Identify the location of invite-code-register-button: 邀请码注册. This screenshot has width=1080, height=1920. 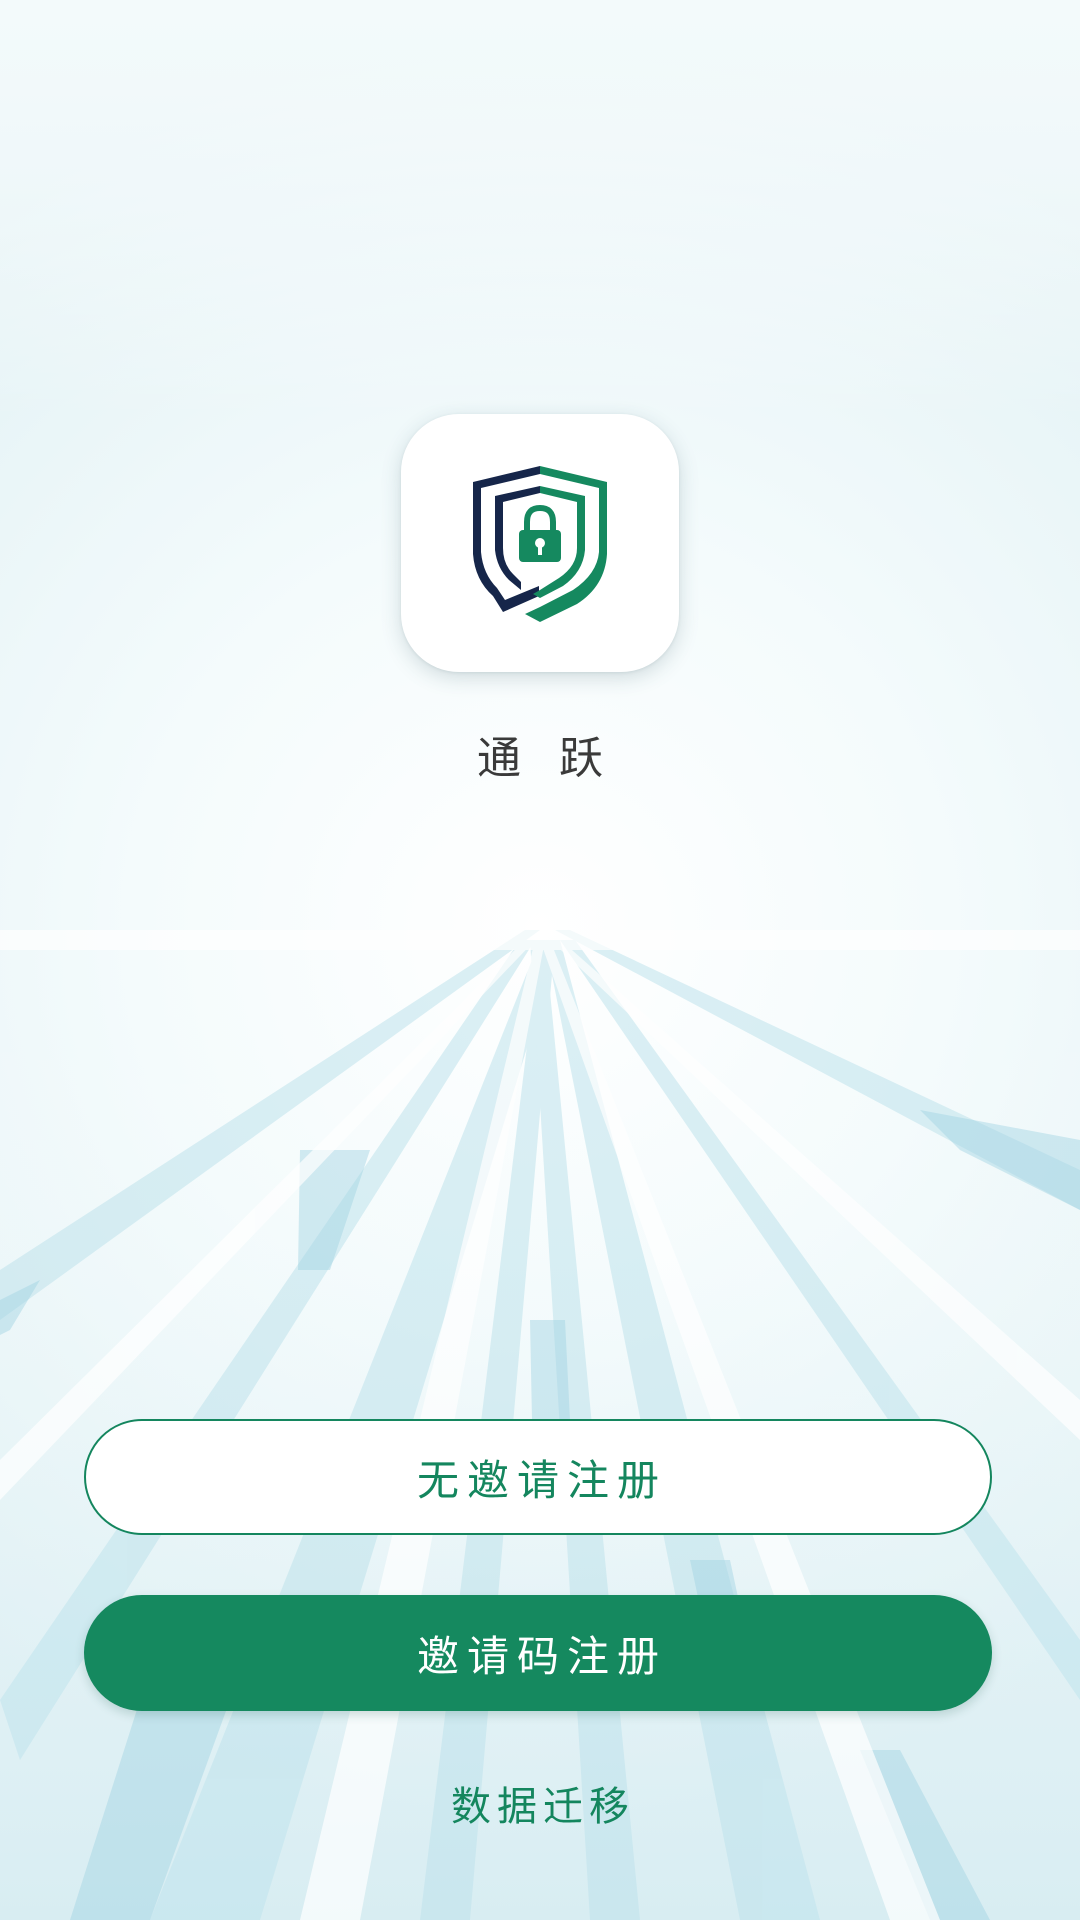
(538, 1653).